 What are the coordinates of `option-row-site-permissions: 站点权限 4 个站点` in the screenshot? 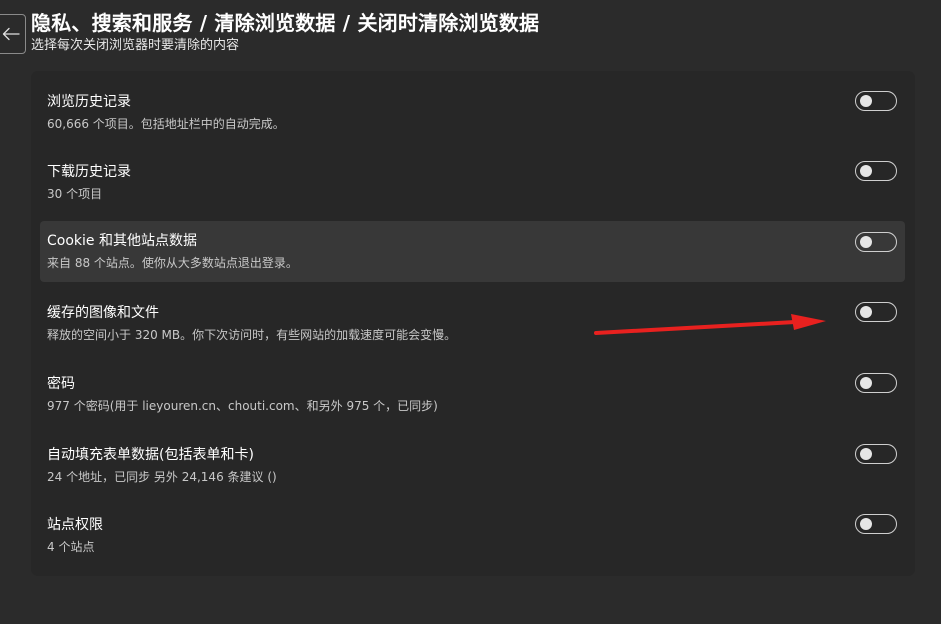 It's located at (472, 535).